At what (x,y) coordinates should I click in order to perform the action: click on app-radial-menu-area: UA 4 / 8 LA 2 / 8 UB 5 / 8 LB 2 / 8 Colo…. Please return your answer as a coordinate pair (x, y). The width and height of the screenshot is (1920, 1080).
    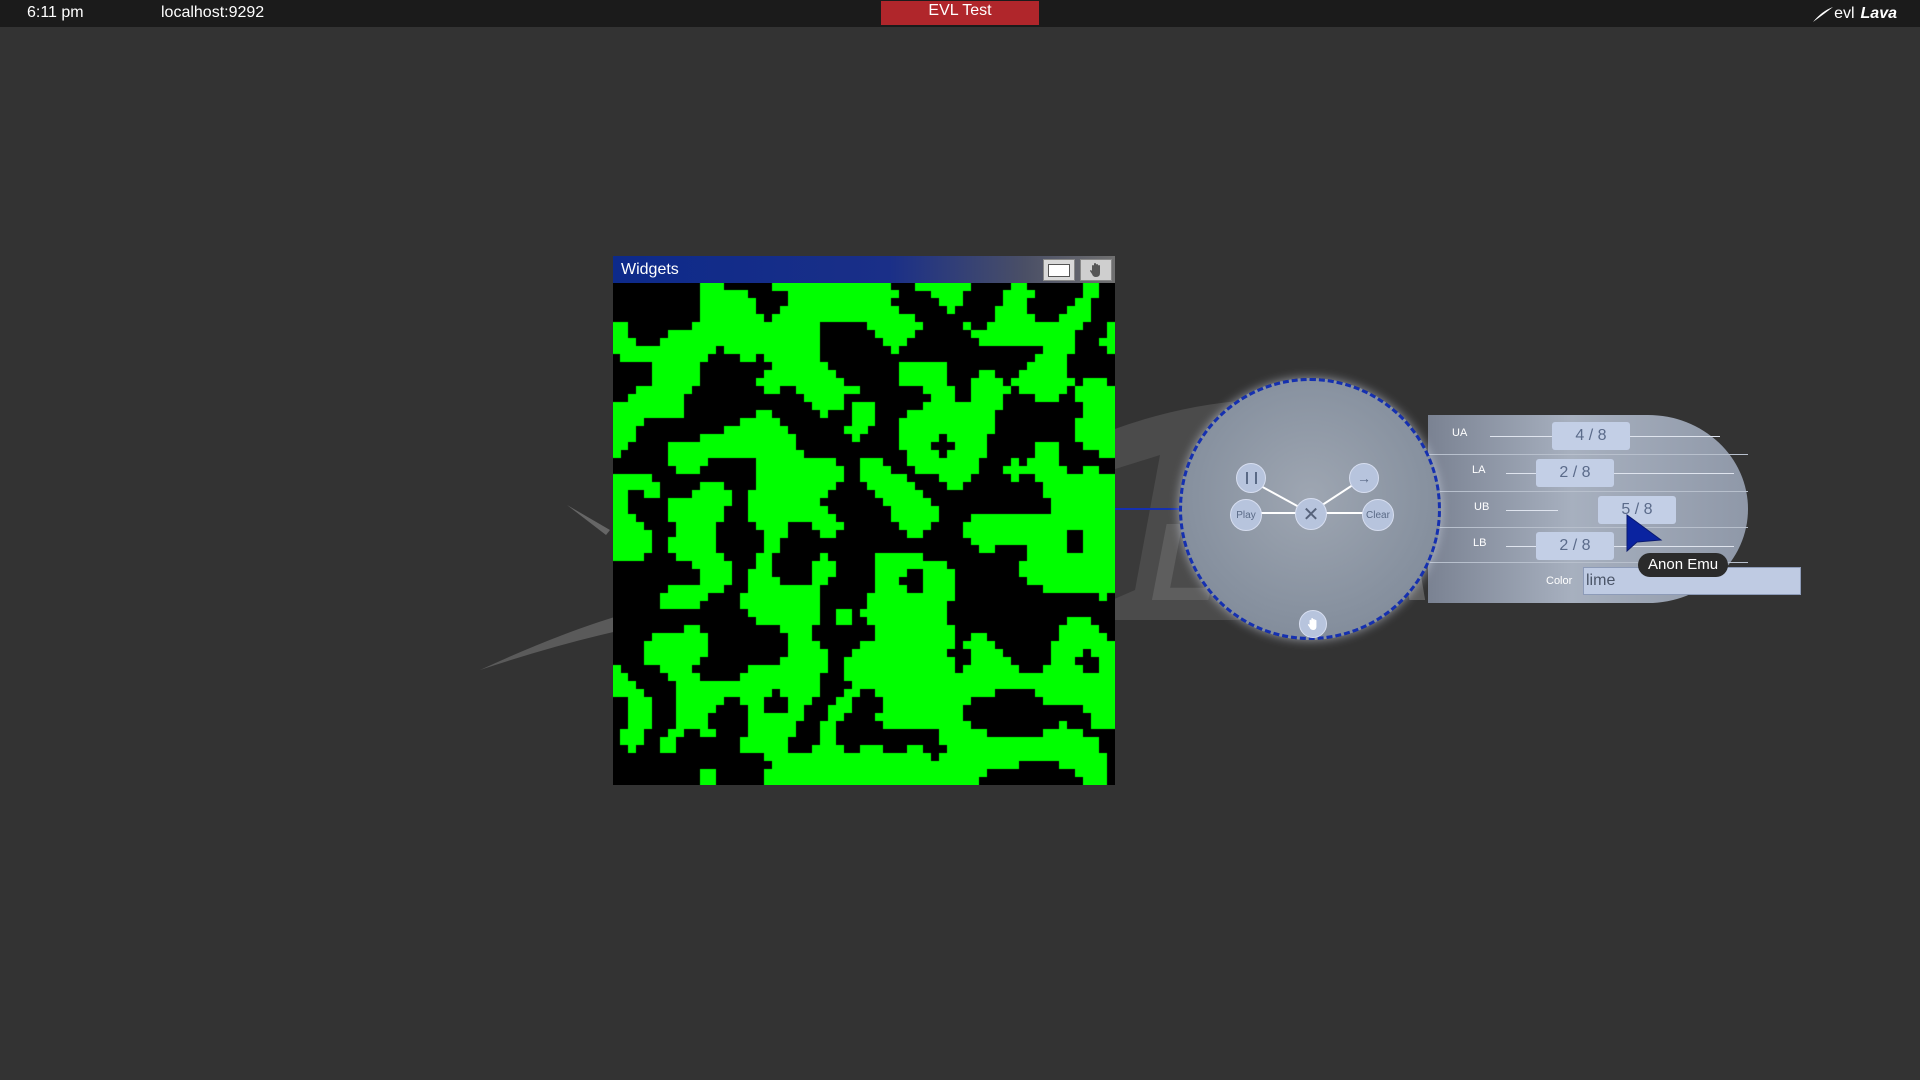
    Looking at the image, I should click on (1450, 510).